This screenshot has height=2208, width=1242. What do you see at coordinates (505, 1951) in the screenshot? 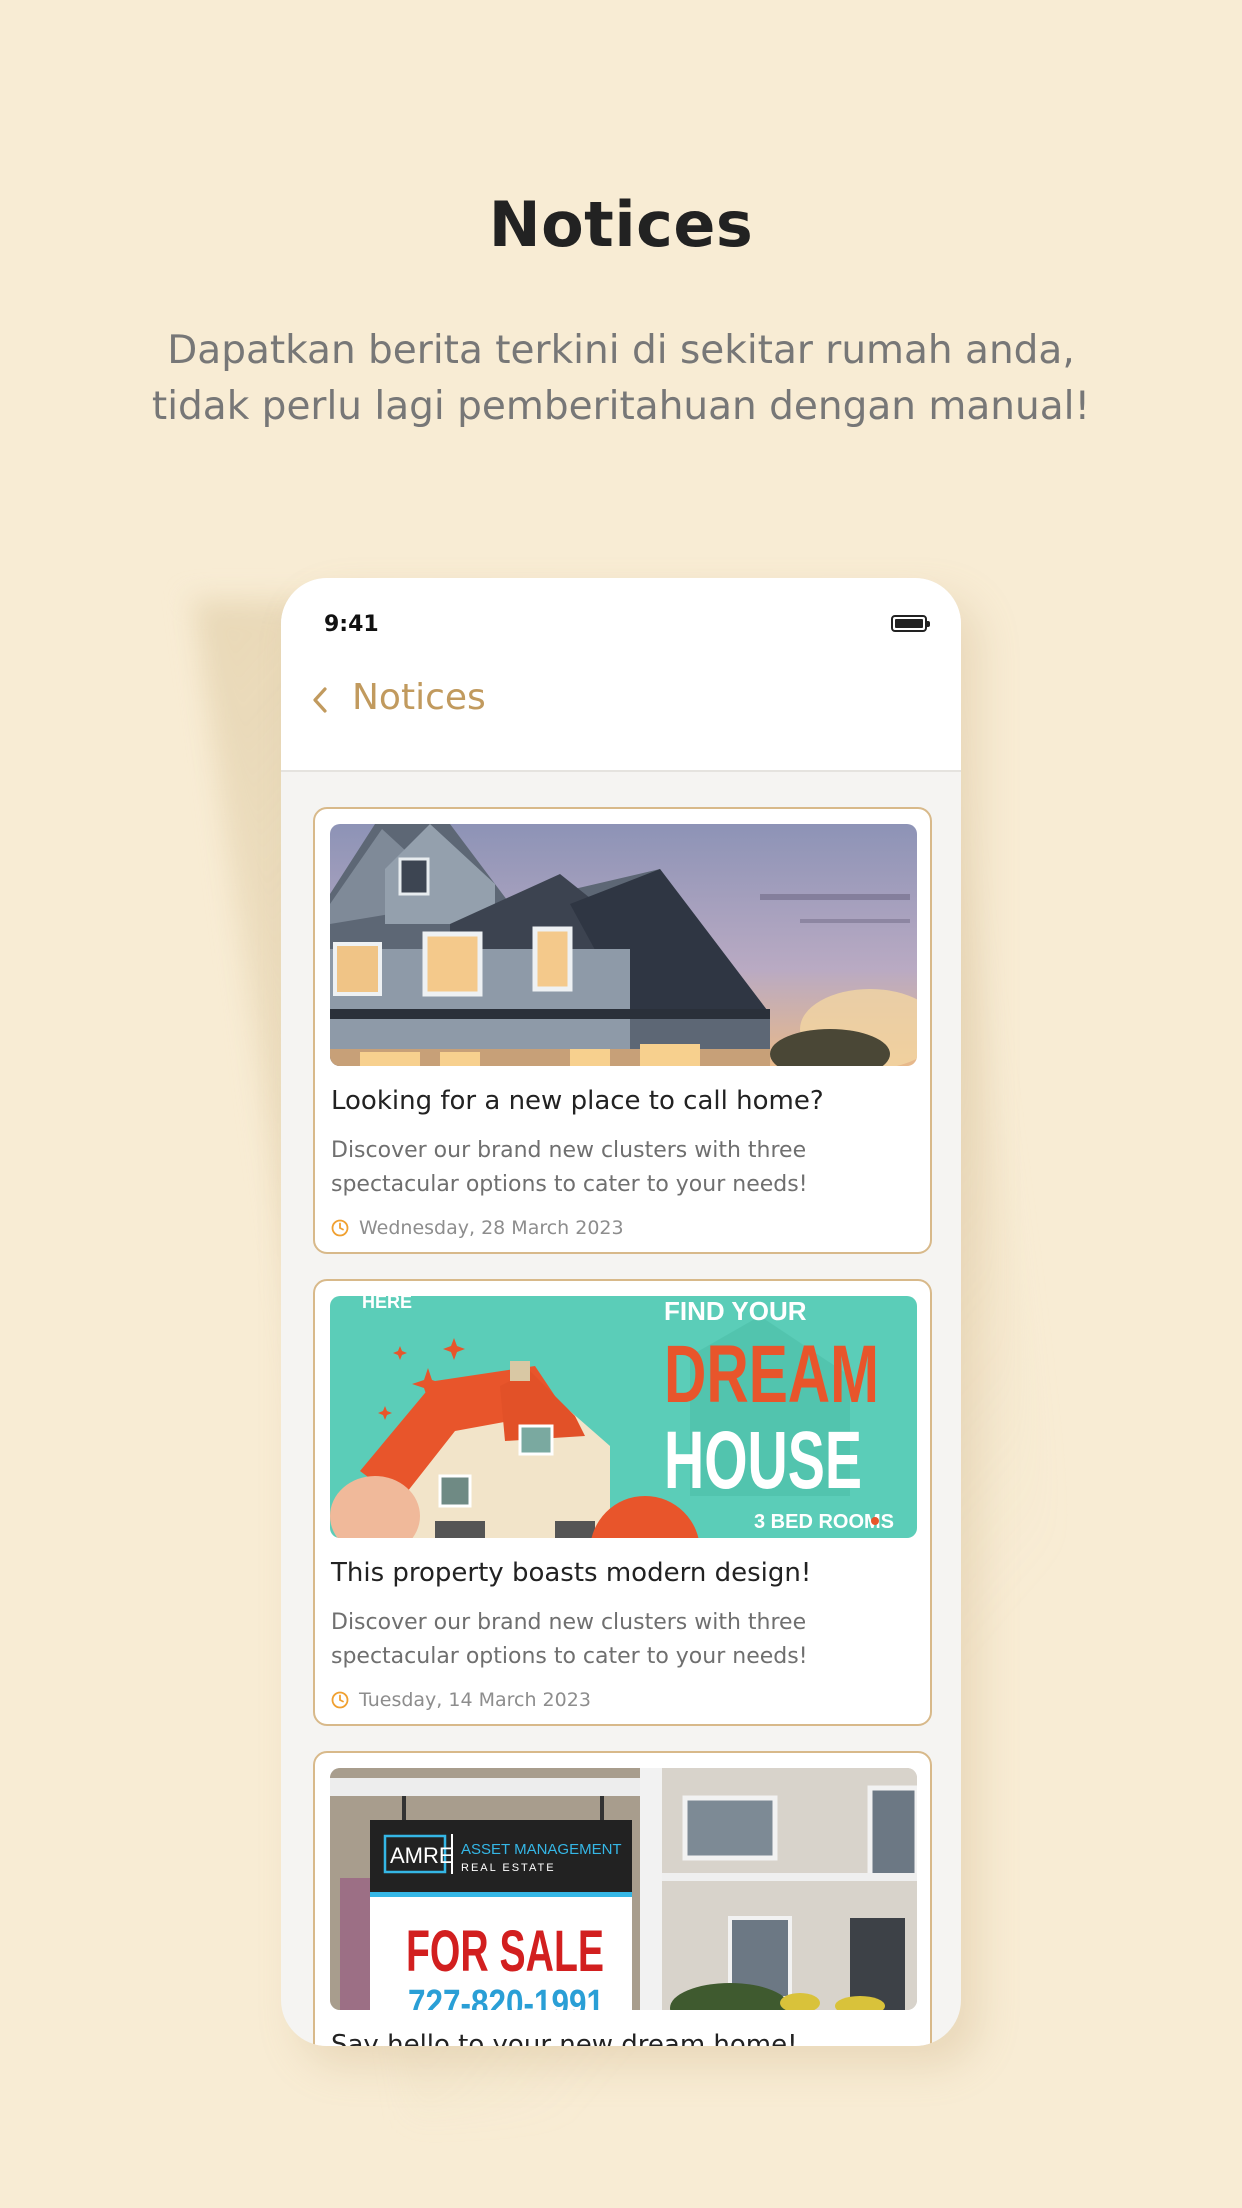
I see `image-headline-text: FOR SALE` at bounding box center [505, 1951].